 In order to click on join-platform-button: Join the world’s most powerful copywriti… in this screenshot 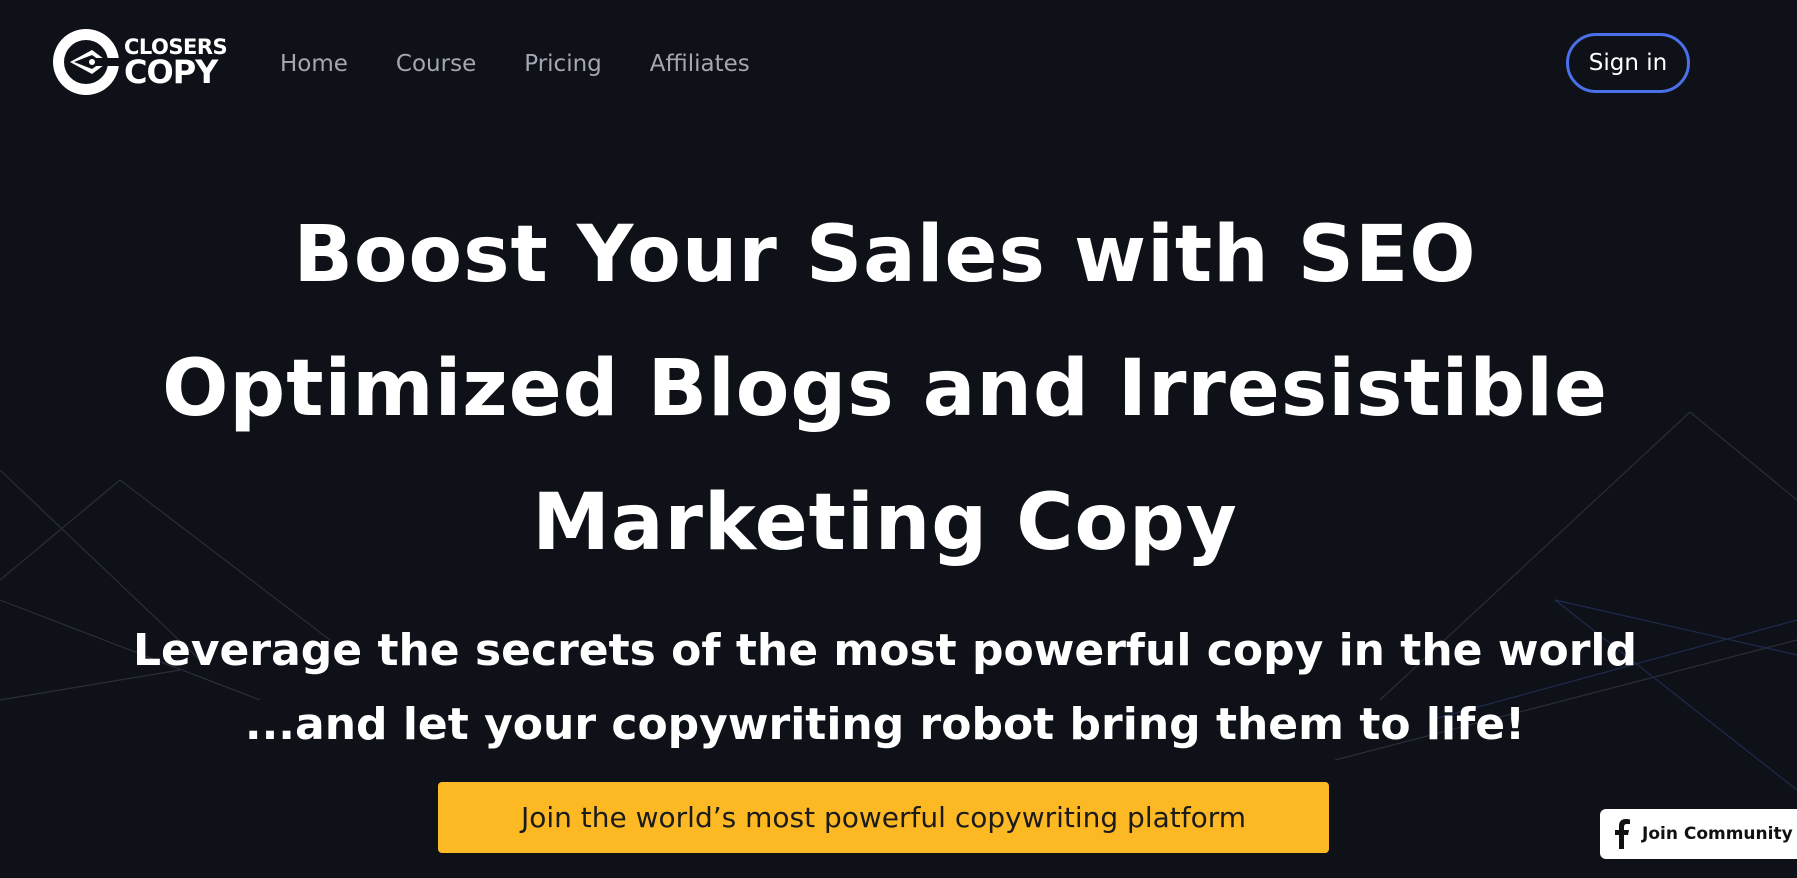, I will do `click(883, 817)`.